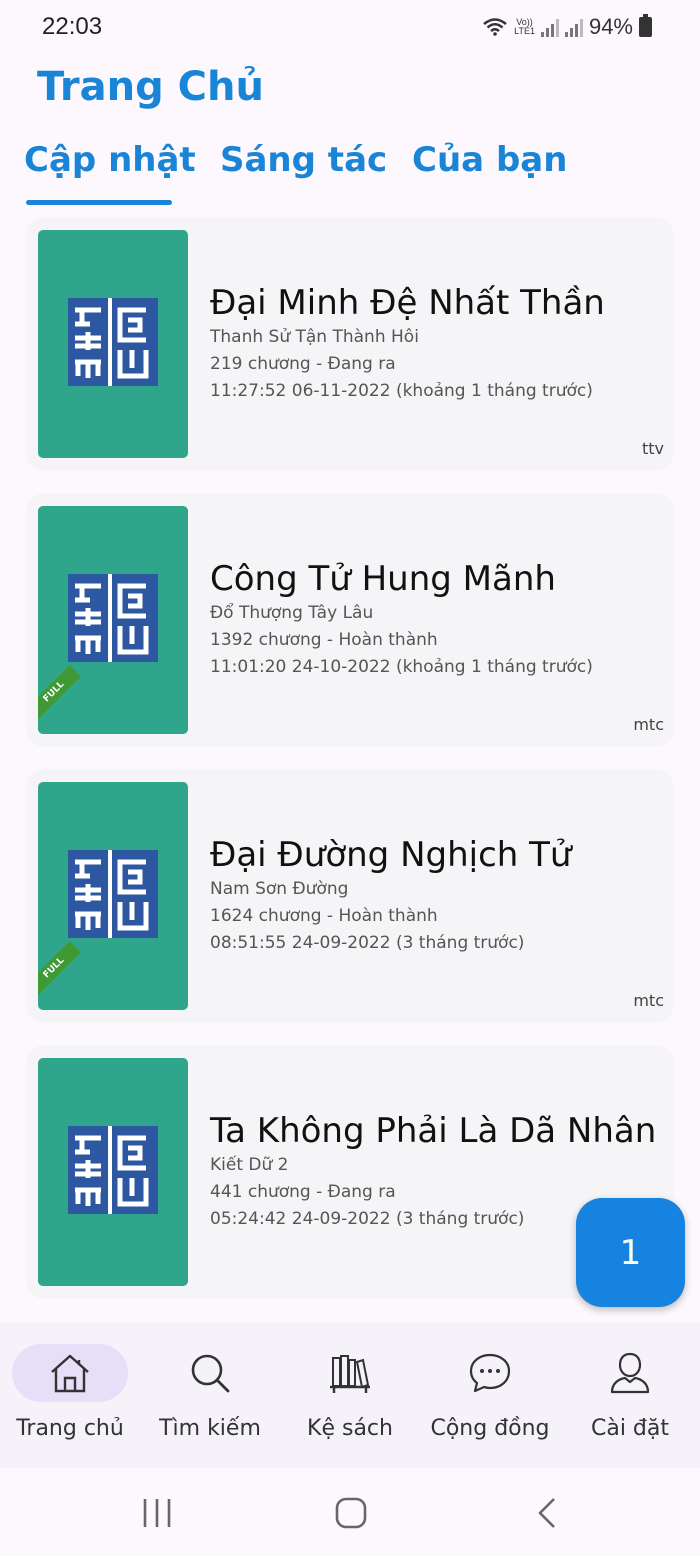  I want to click on story-author: Kiết Dữ 2, so click(249, 1165).